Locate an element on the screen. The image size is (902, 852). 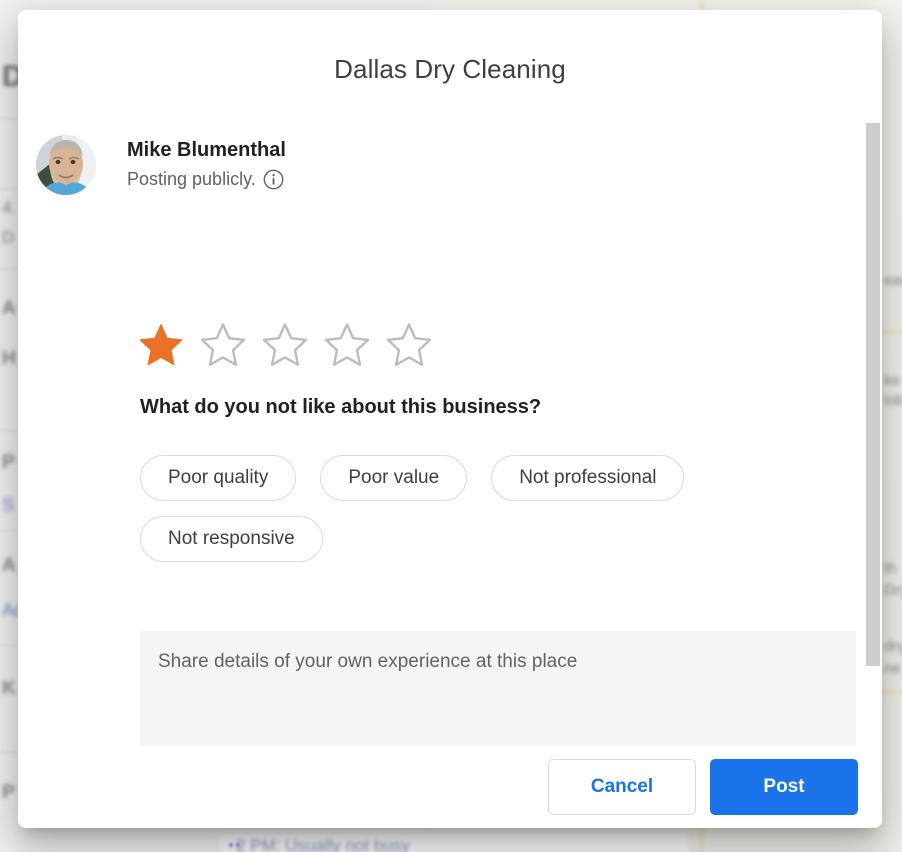
background-text-fragment: K is located at coordinates (9, 688).